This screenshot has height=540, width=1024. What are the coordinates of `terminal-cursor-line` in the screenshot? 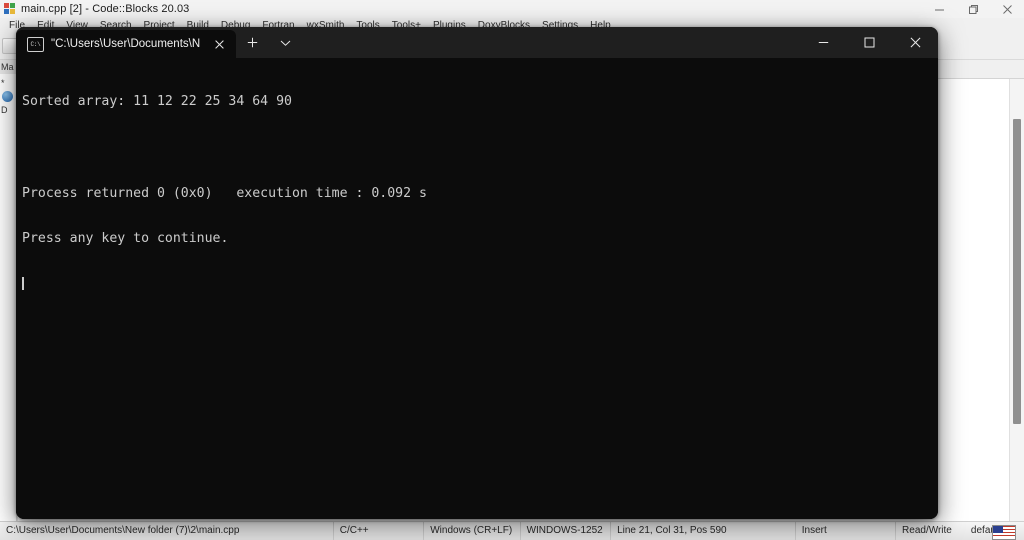 It's located at (480, 284).